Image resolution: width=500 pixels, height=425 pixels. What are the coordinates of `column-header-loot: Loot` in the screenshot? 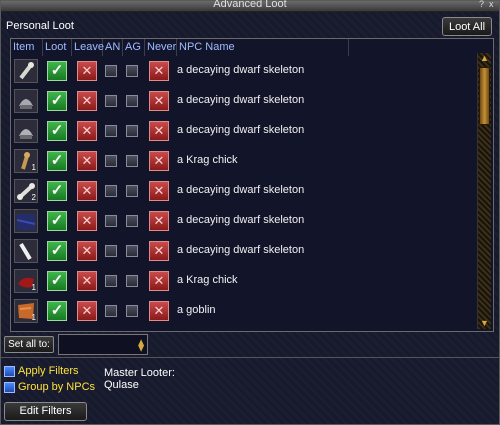 It's located at (57, 47).